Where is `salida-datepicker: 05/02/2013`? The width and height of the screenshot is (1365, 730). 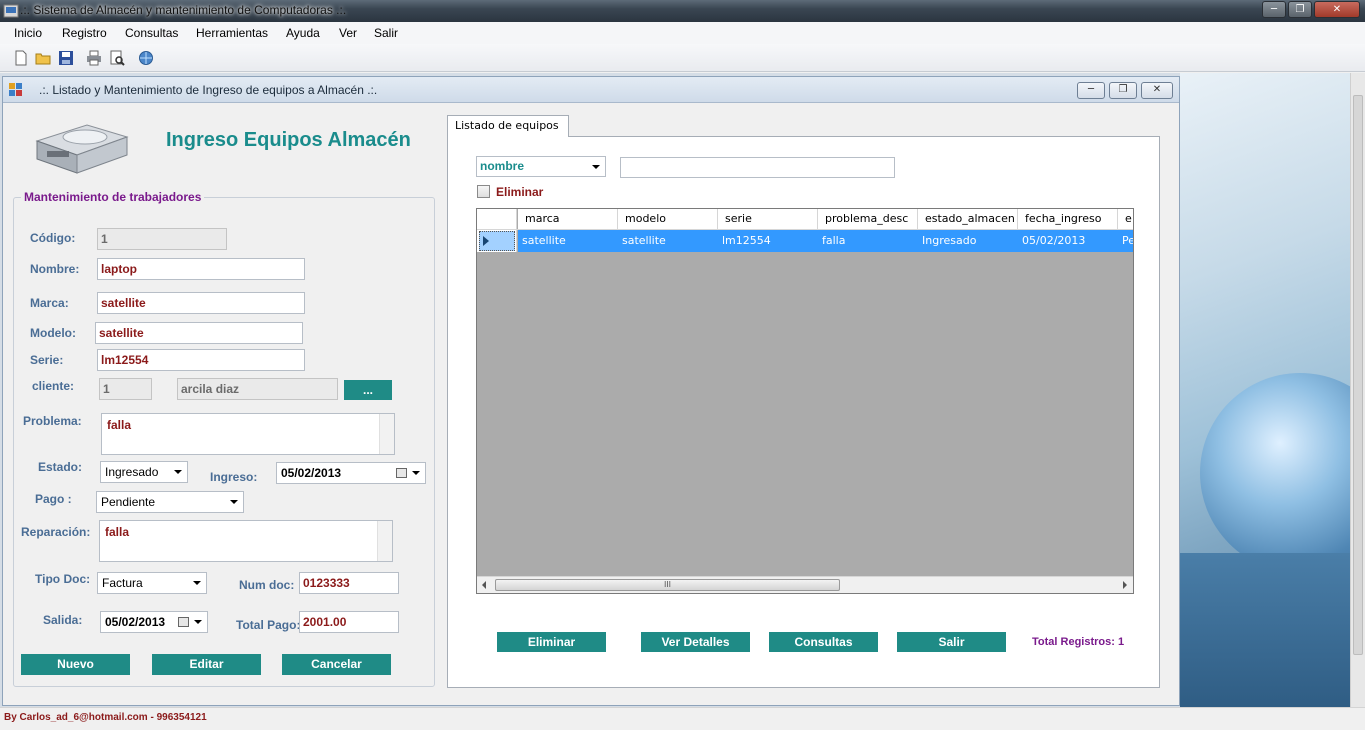 salida-datepicker: 05/02/2013 is located at coordinates (154, 622).